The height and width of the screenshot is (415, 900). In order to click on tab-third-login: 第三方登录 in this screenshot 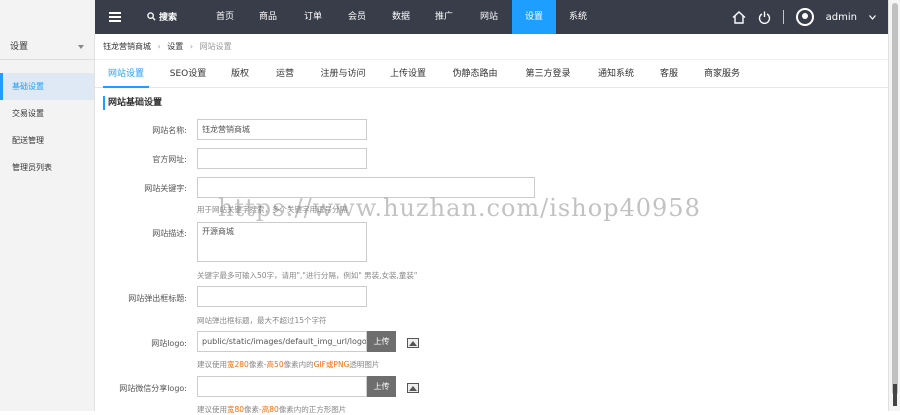, I will do `click(548, 74)`.